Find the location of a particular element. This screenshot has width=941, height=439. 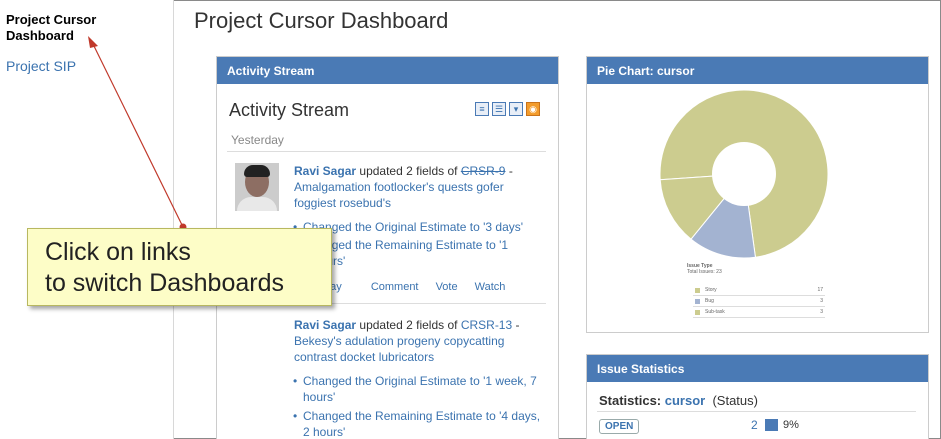

comment-link: Comment is located at coordinates (395, 287).